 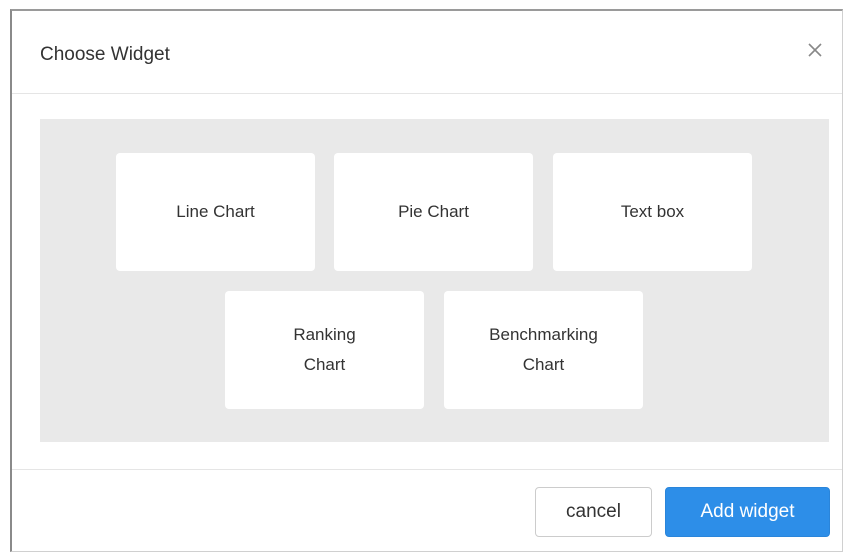 I want to click on close-icon, so click(x=815, y=50).